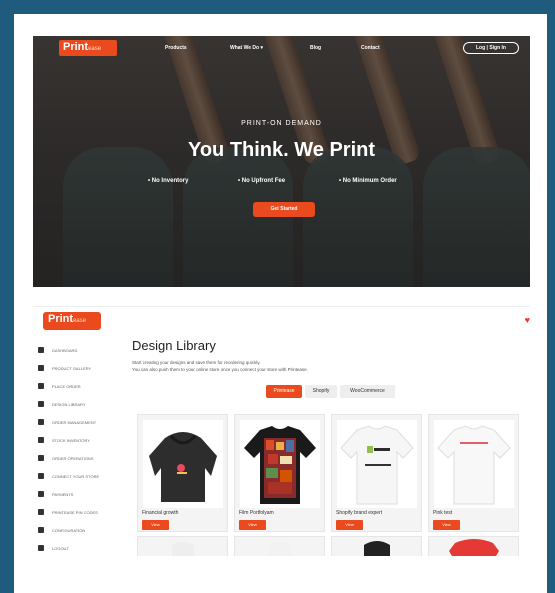 The width and height of the screenshot is (555, 593). I want to click on feature-no-upfront-fee: • No Upfront Fee, so click(262, 181).